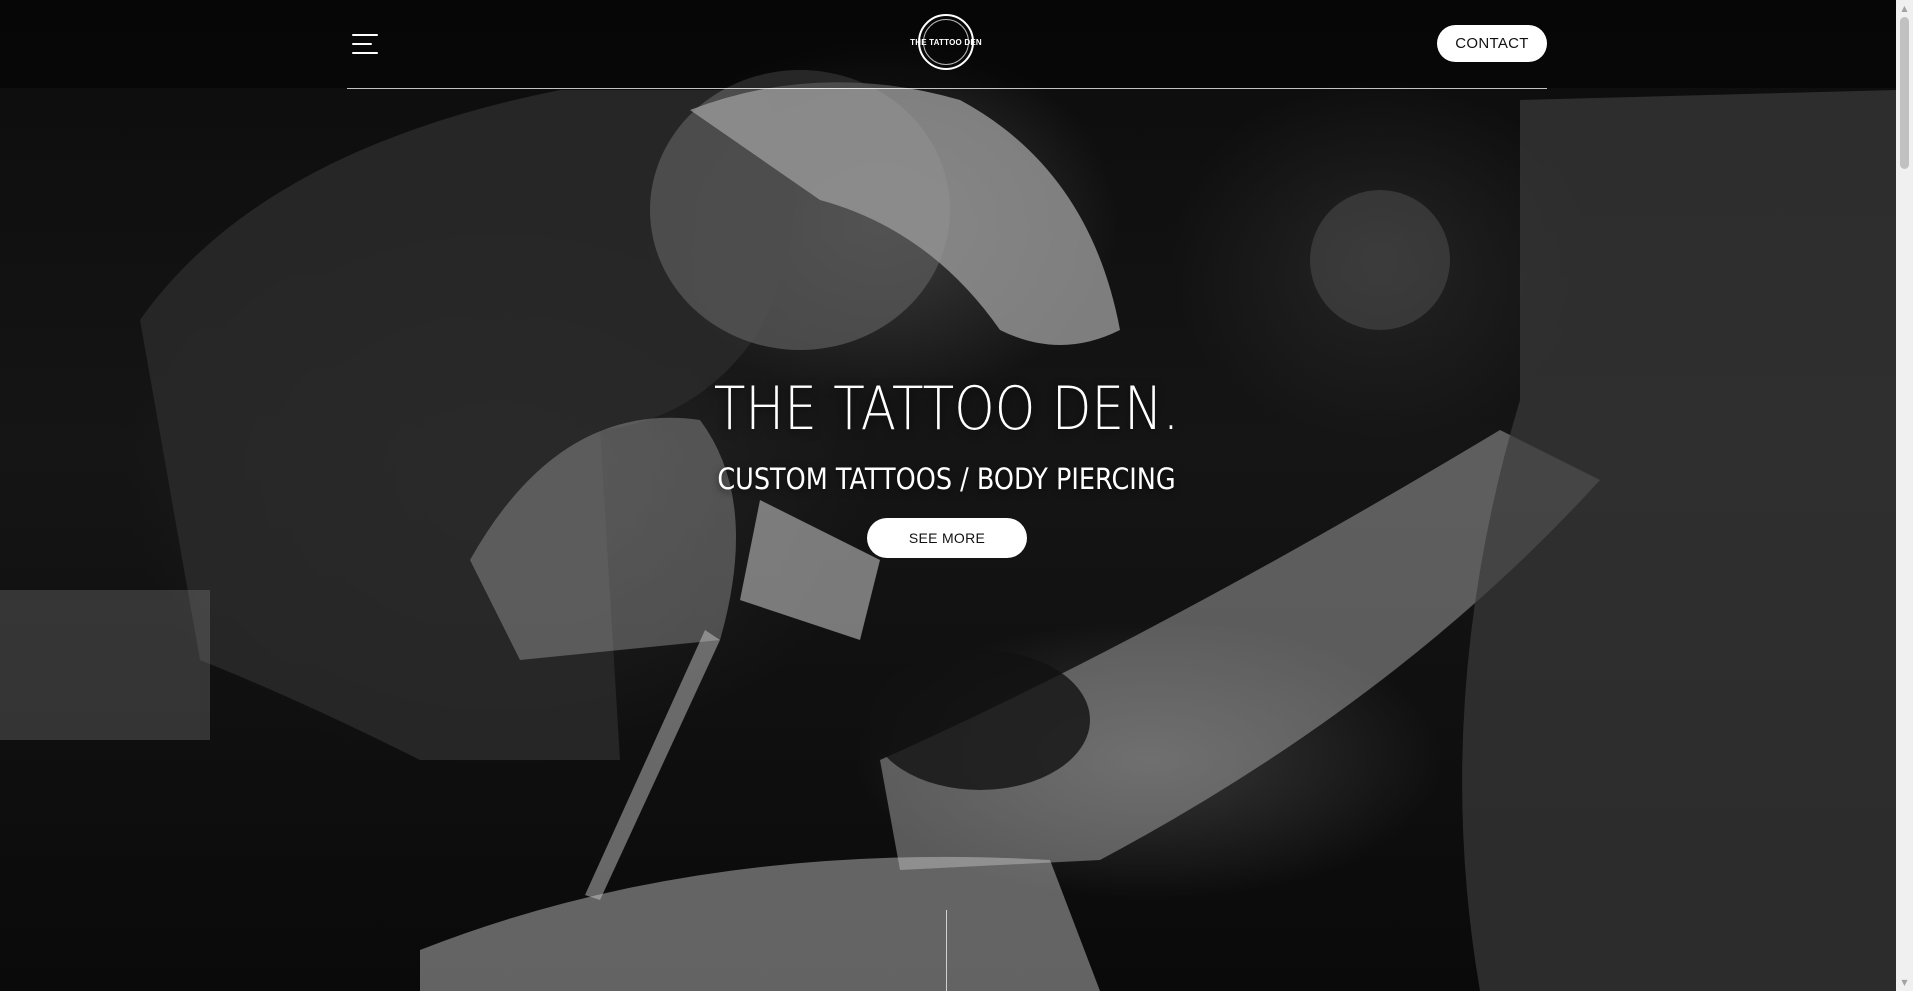 This screenshot has width=1913, height=991. I want to click on hero-subtitle: CUSTOM TATTOOS / BODY PIERCING, so click(946, 479).